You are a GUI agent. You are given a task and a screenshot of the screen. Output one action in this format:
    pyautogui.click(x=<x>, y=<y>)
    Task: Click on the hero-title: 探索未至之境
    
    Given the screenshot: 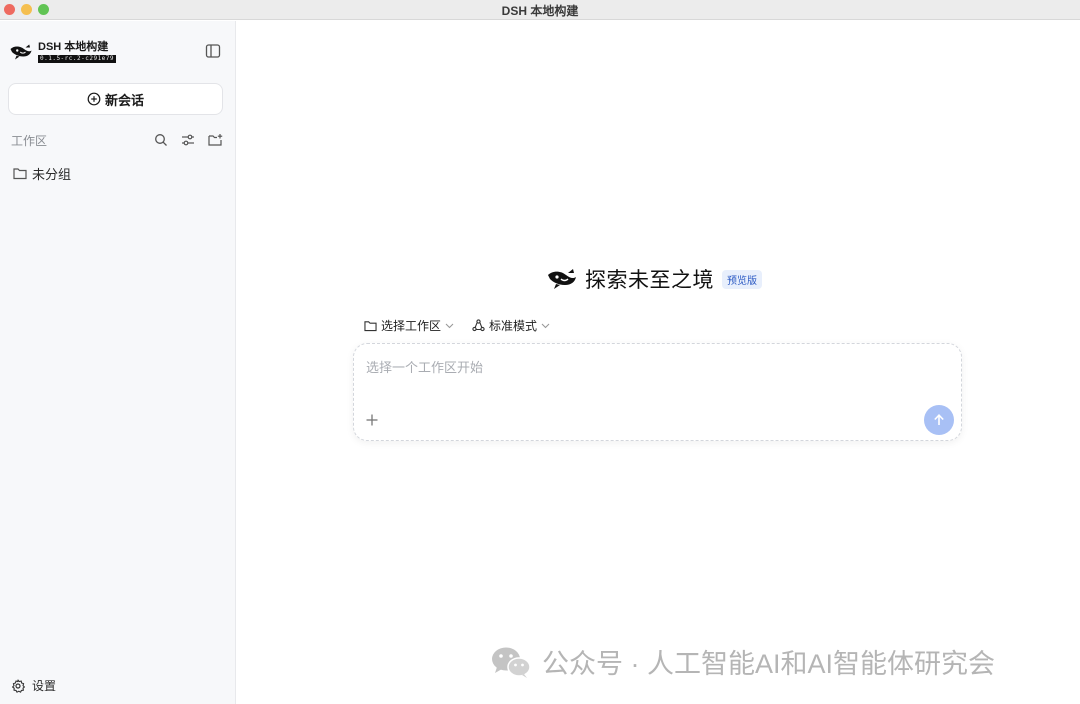 What is the action you would take?
    pyautogui.click(x=649, y=280)
    